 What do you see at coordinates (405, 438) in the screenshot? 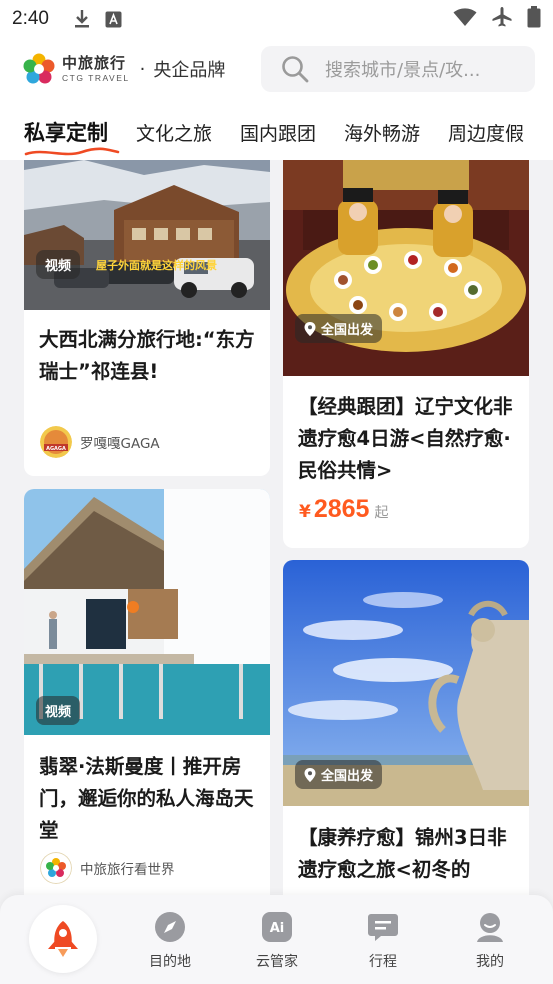
I see `card-title: 【经典跟团】辽宁文化非遗疗愈4日游<自然疗愈·民俗共情>` at bounding box center [405, 438].